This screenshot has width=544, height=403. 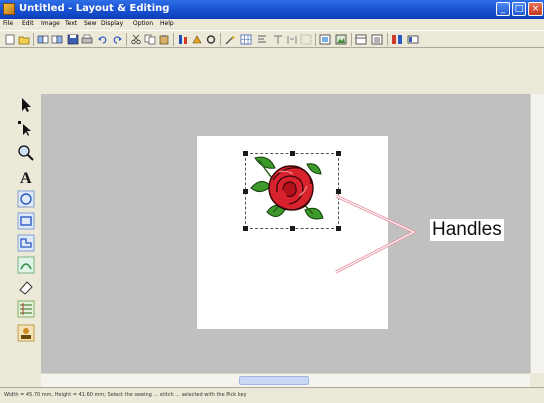 What do you see at coordinates (28, 23) in the screenshot?
I see `menu-edit: Edit` at bounding box center [28, 23].